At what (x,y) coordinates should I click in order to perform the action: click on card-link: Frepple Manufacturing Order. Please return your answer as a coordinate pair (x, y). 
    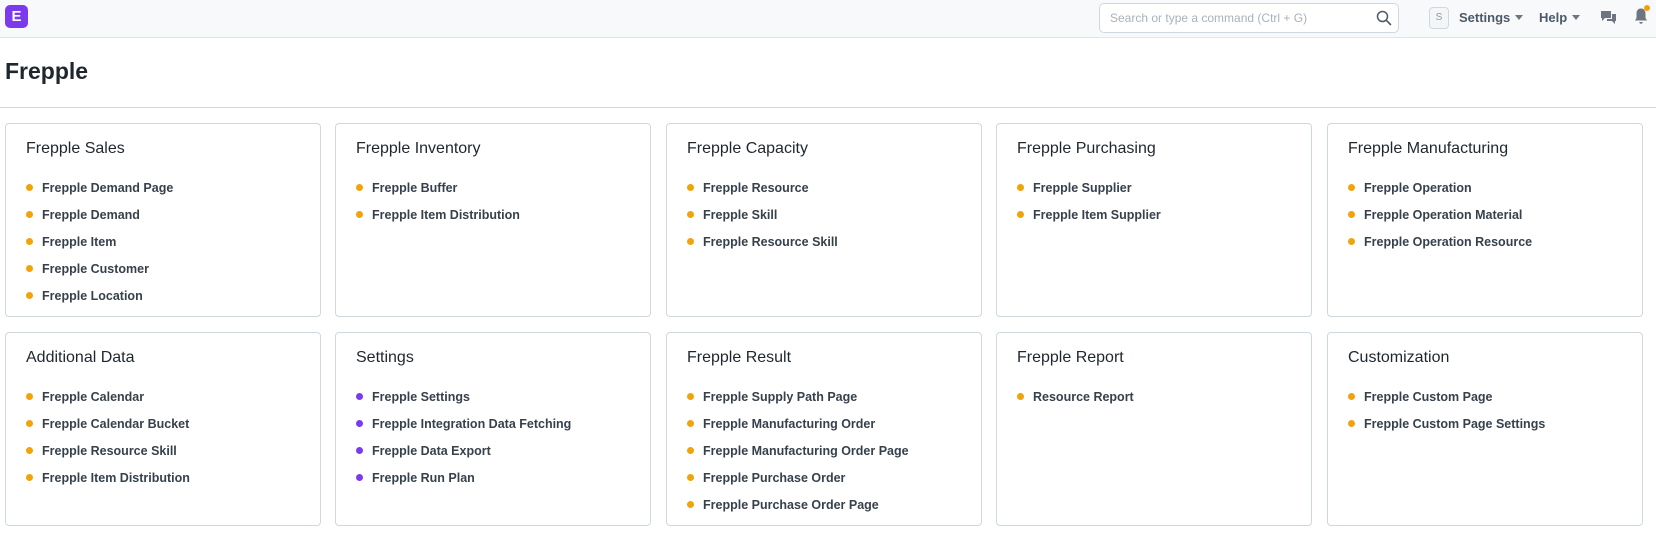
    Looking at the image, I should click on (798, 423).